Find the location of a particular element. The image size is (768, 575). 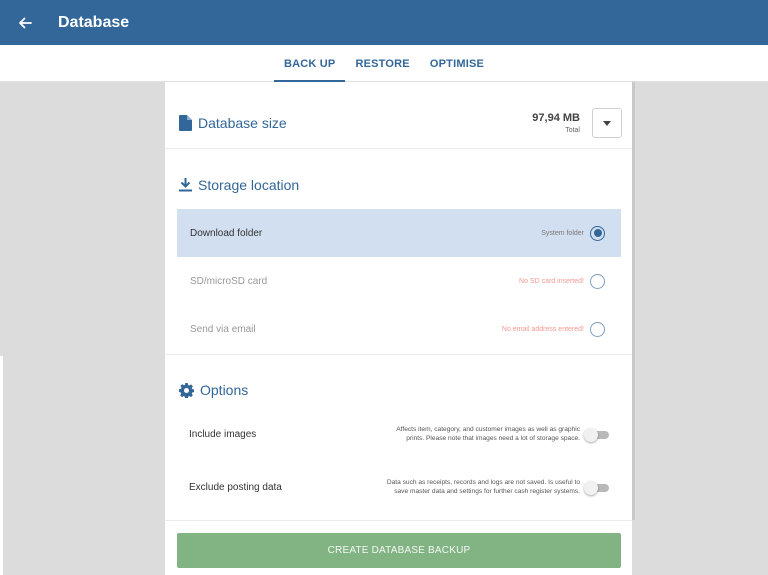

include-images-toggle is located at coordinates (596, 434).